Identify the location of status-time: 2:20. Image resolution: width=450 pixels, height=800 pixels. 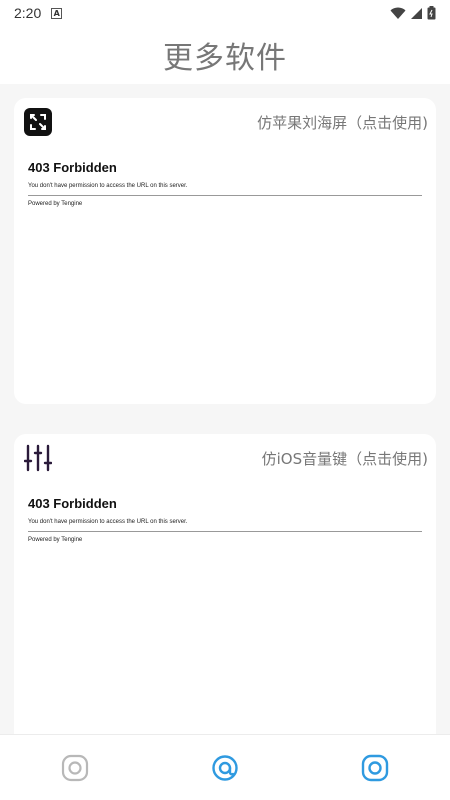
(28, 13).